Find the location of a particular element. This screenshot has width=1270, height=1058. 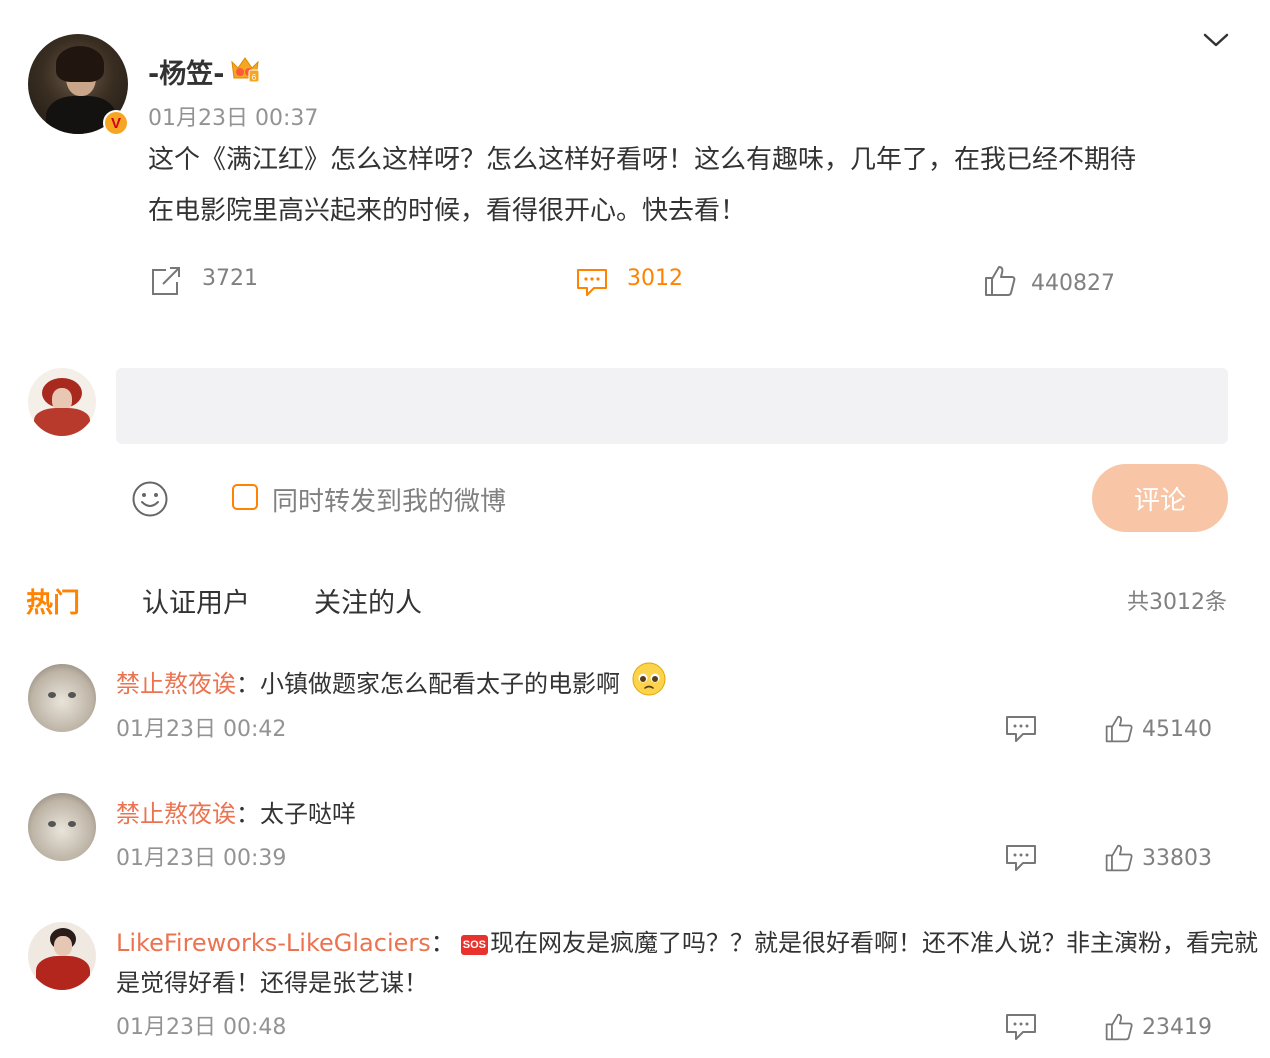

tab-hot: 热门 is located at coordinates (53, 600).